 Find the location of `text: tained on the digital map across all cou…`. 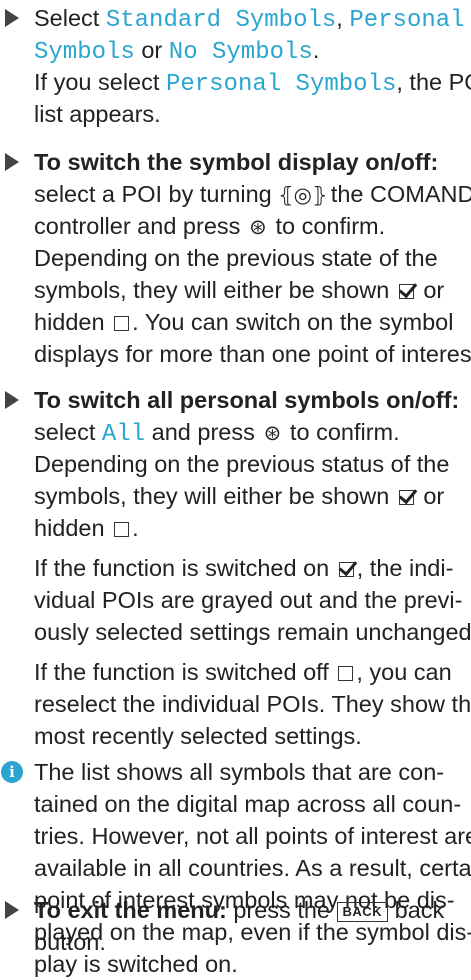

text: tained on the digital map across all cou… is located at coordinates (248, 804).